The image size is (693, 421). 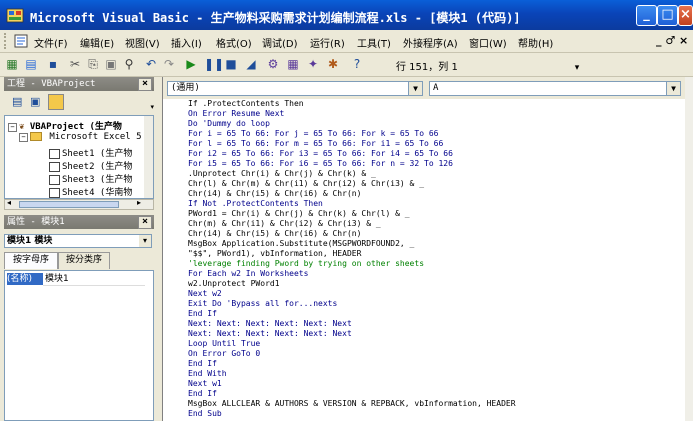 I want to click on code-line: For i5 = 65 To 66: For i6 = 65 To 66, so click(x=436, y=164).